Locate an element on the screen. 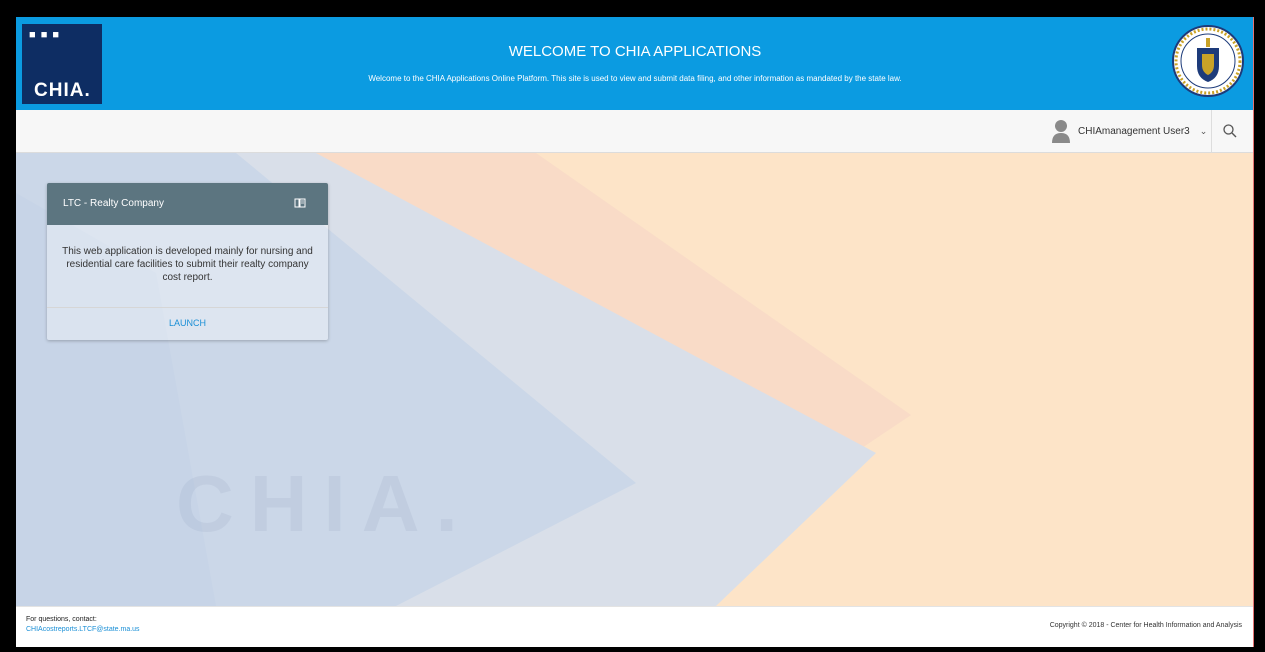 The image size is (1265, 652). top-toolbar: CHIAmanagement User3 ⌄ is located at coordinates (634, 131).